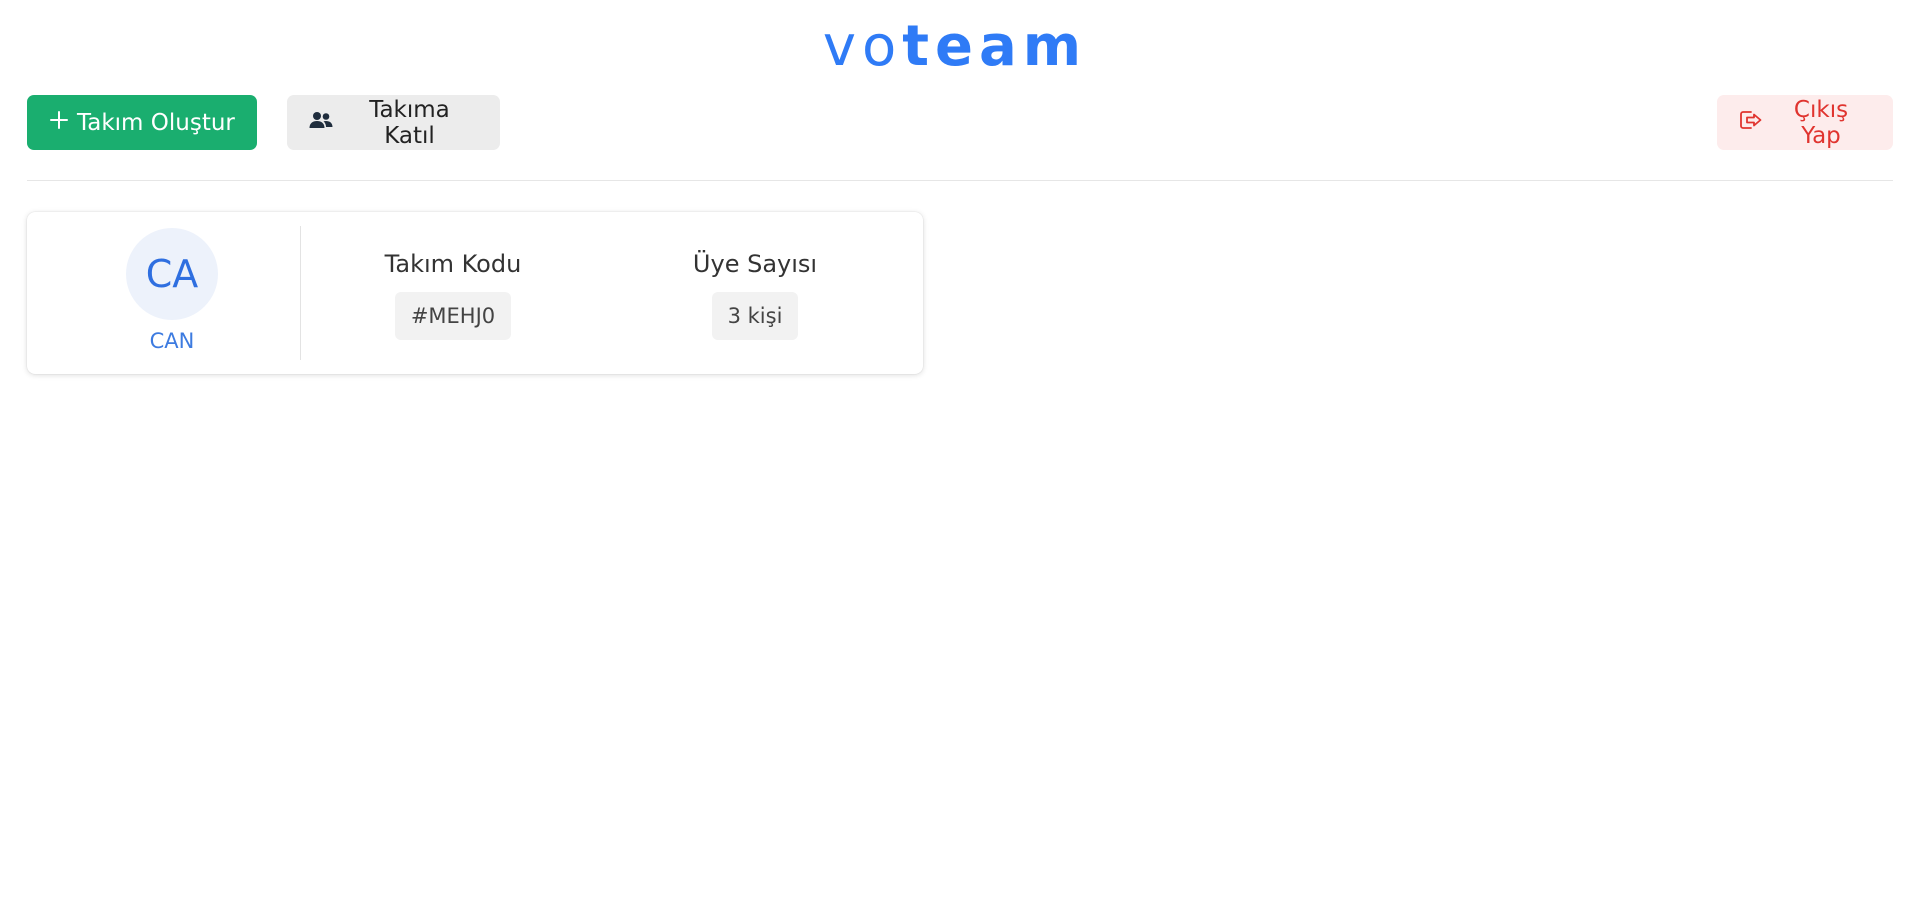 This screenshot has height=908, width=1910. What do you see at coordinates (156, 122) in the screenshot?
I see `create-team-label: Takım Oluştur` at bounding box center [156, 122].